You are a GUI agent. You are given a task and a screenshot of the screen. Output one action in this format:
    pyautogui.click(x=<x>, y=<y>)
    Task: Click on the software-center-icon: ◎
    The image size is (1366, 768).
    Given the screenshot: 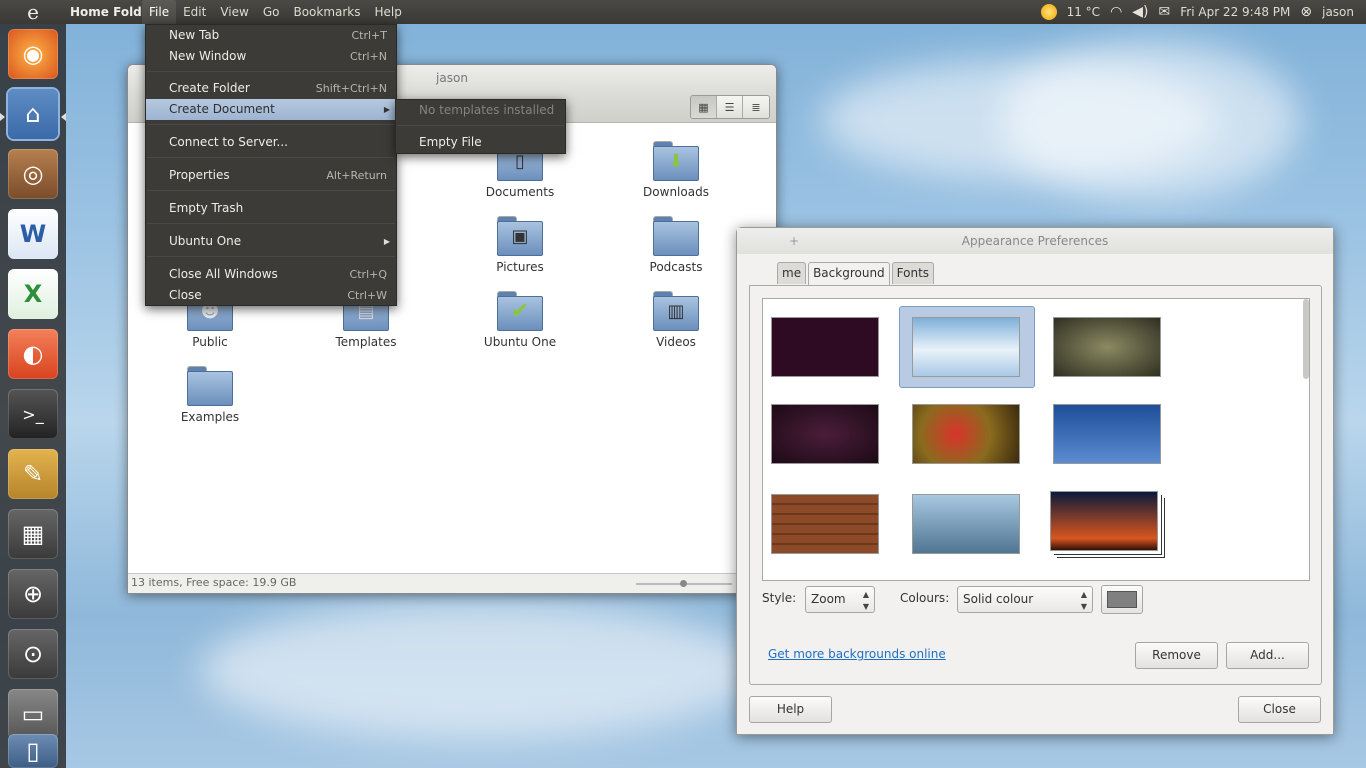 What is the action you would take?
    pyautogui.click(x=33, y=174)
    